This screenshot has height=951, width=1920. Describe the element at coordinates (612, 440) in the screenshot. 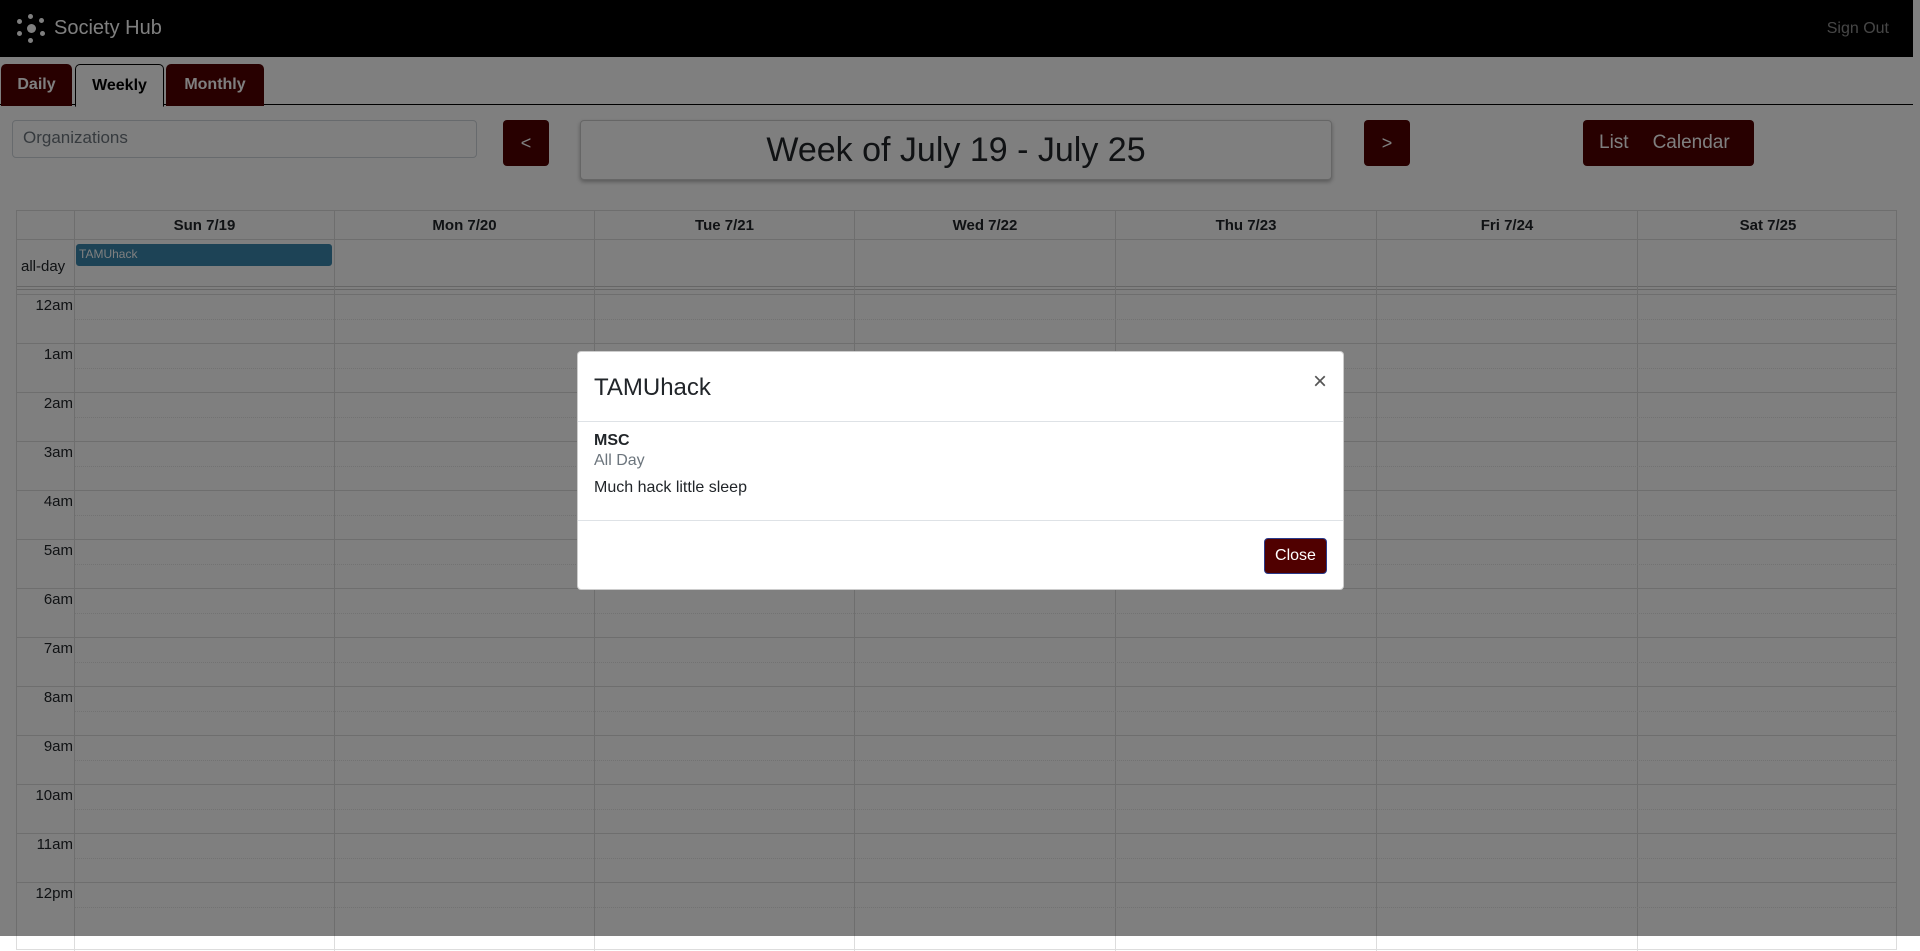

I see `event-organization: MSC` at that location.